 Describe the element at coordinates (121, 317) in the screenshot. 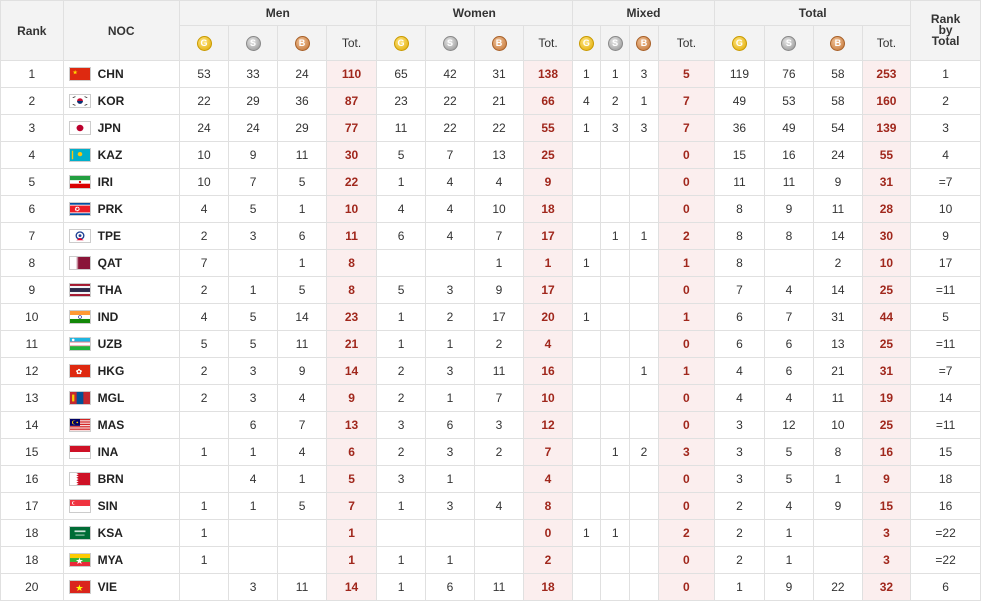

I see `noc-cell: IND` at that location.